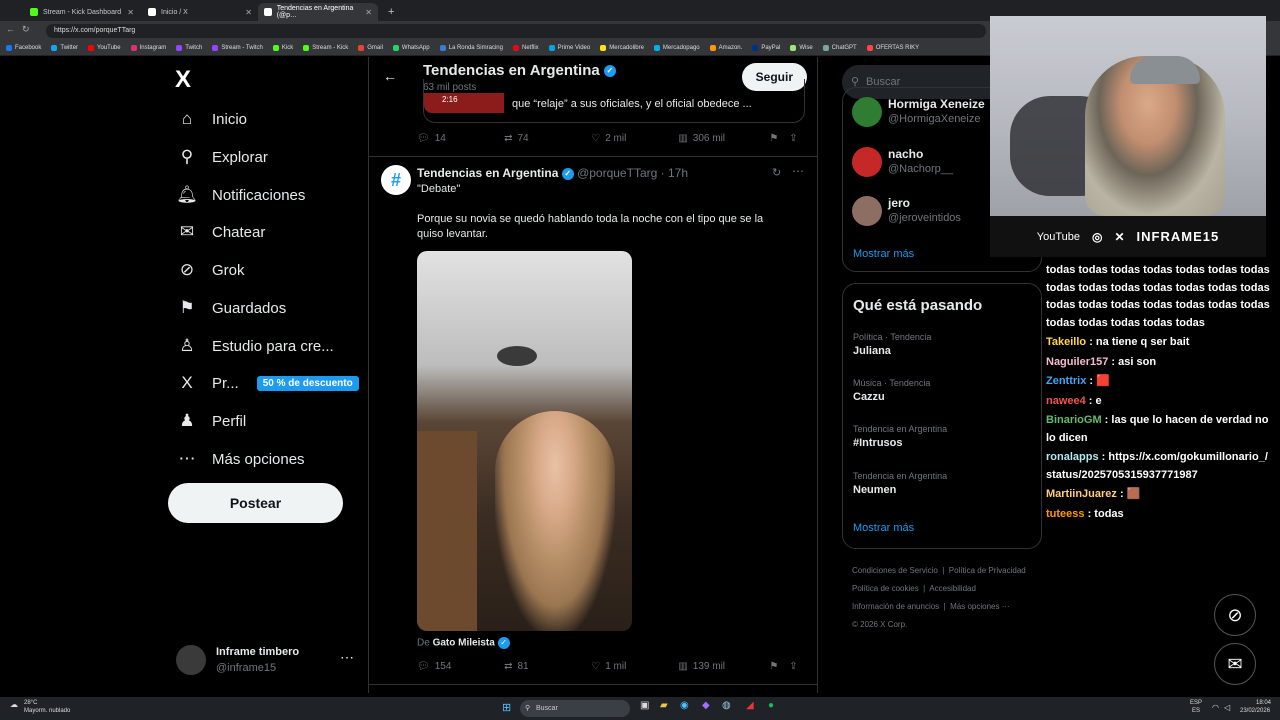 The height and width of the screenshot is (720, 1280). Describe the element at coordinates (723, 138) in the screenshot. I see `views-count: ▥ 306 mil` at that location.